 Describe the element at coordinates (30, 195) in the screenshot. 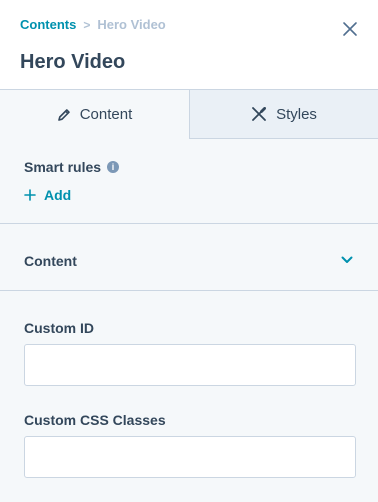

I see `plus-icon` at that location.